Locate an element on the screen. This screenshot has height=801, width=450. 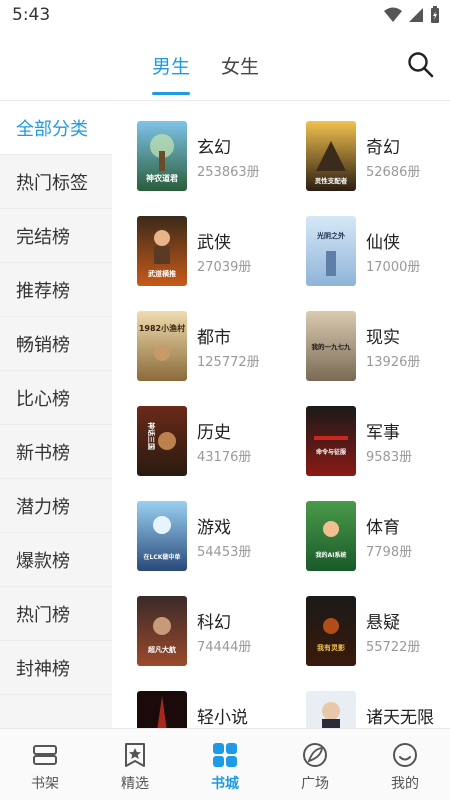
cover-title: 命令与征服 is located at coordinates (331, 452).